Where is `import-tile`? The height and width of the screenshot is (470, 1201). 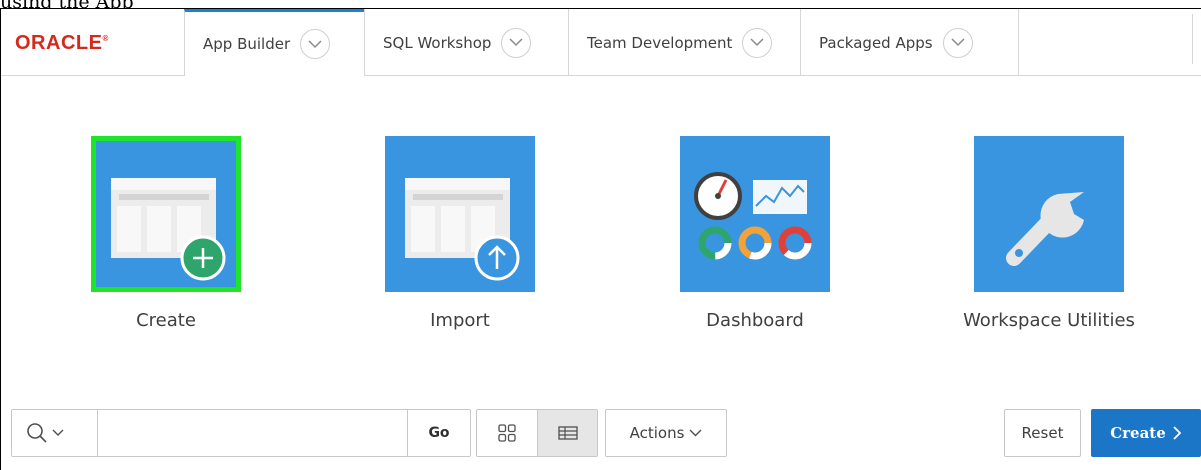 import-tile is located at coordinates (460, 214).